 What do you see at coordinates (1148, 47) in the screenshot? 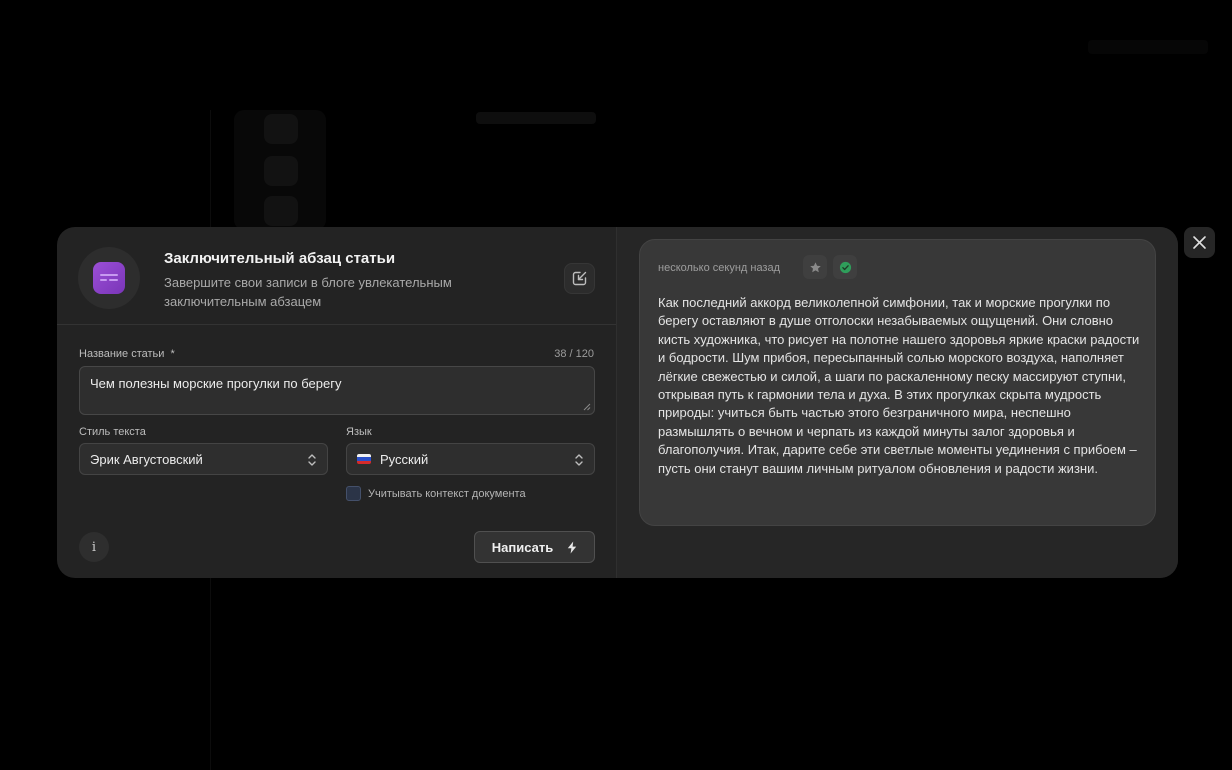
I see `background-header` at bounding box center [1148, 47].